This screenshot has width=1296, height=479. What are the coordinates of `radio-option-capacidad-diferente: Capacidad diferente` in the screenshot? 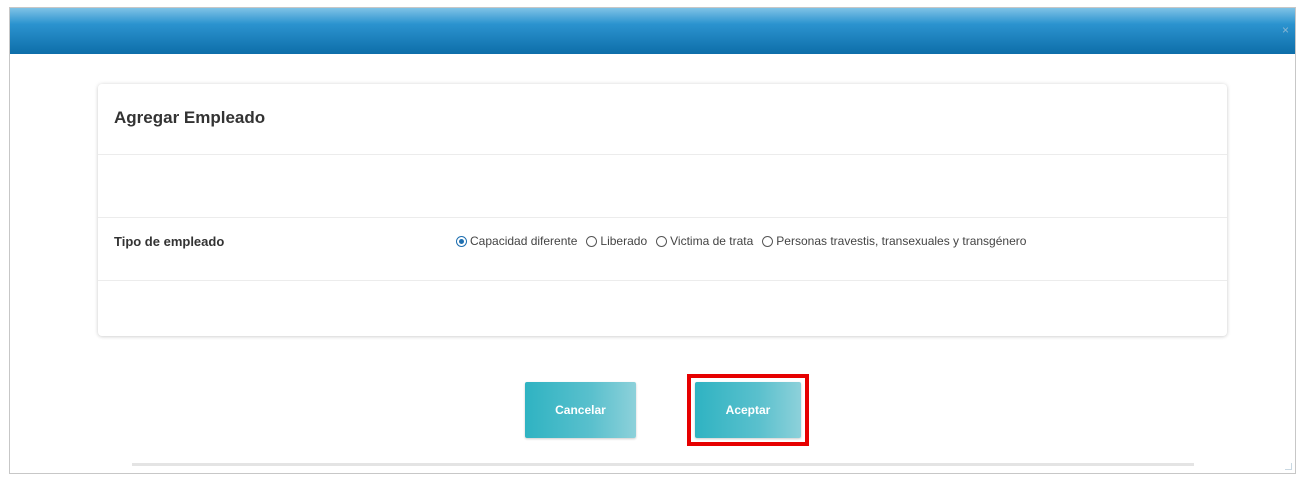 It's located at (516, 241).